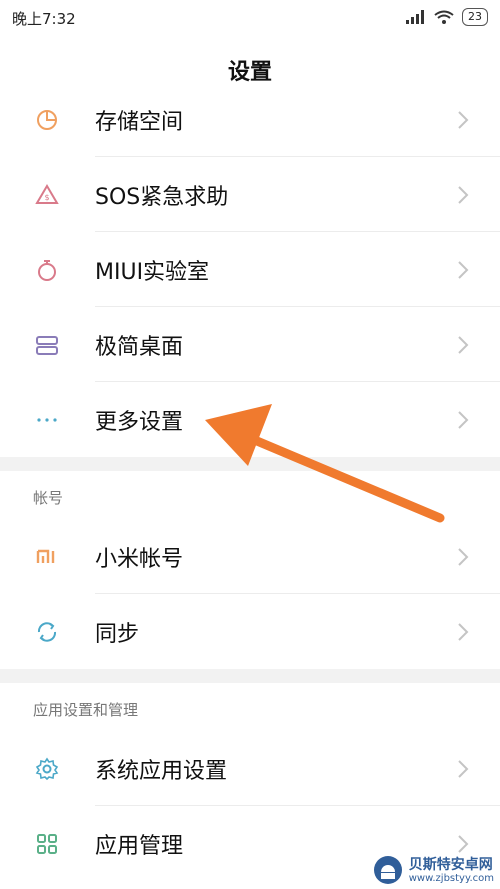 Image resolution: width=500 pixels, height=889 pixels. What do you see at coordinates (325, 463) in the screenshot?
I see `annotation-arrow` at bounding box center [325, 463].